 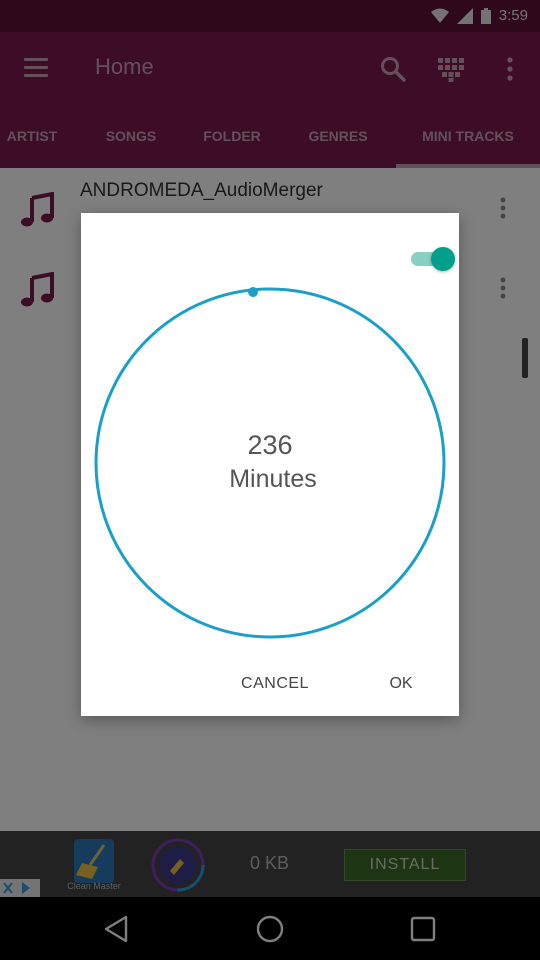 What do you see at coordinates (270, 445) in the screenshot?
I see `timer-value: 236` at bounding box center [270, 445].